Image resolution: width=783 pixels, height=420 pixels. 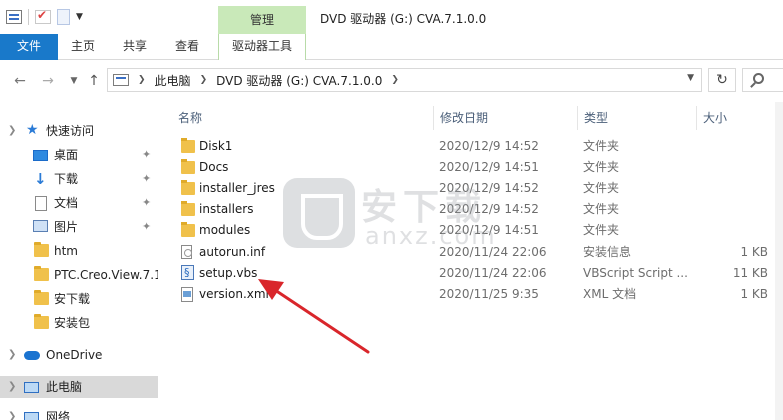 I want to click on up-arrow-icon: ↑, so click(x=94, y=81).